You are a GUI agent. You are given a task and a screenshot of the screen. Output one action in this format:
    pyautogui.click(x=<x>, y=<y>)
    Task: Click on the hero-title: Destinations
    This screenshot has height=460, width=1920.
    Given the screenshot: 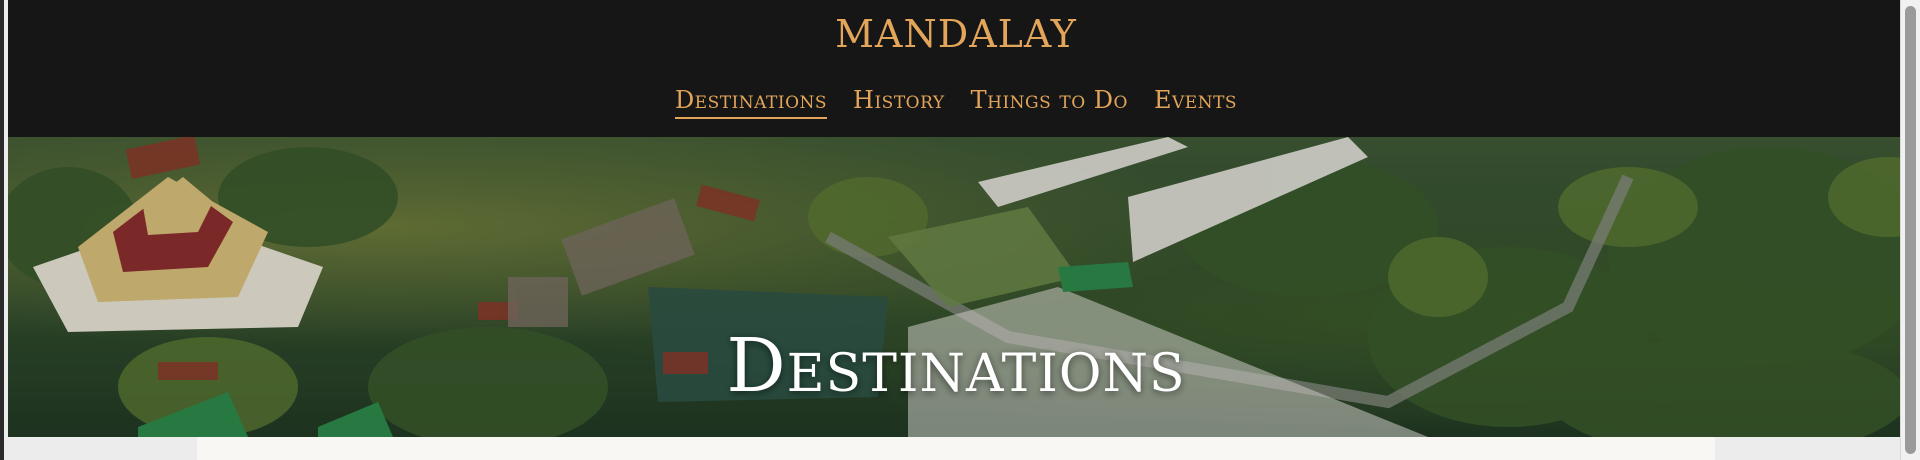 What is the action you would take?
    pyautogui.click(x=956, y=366)
    